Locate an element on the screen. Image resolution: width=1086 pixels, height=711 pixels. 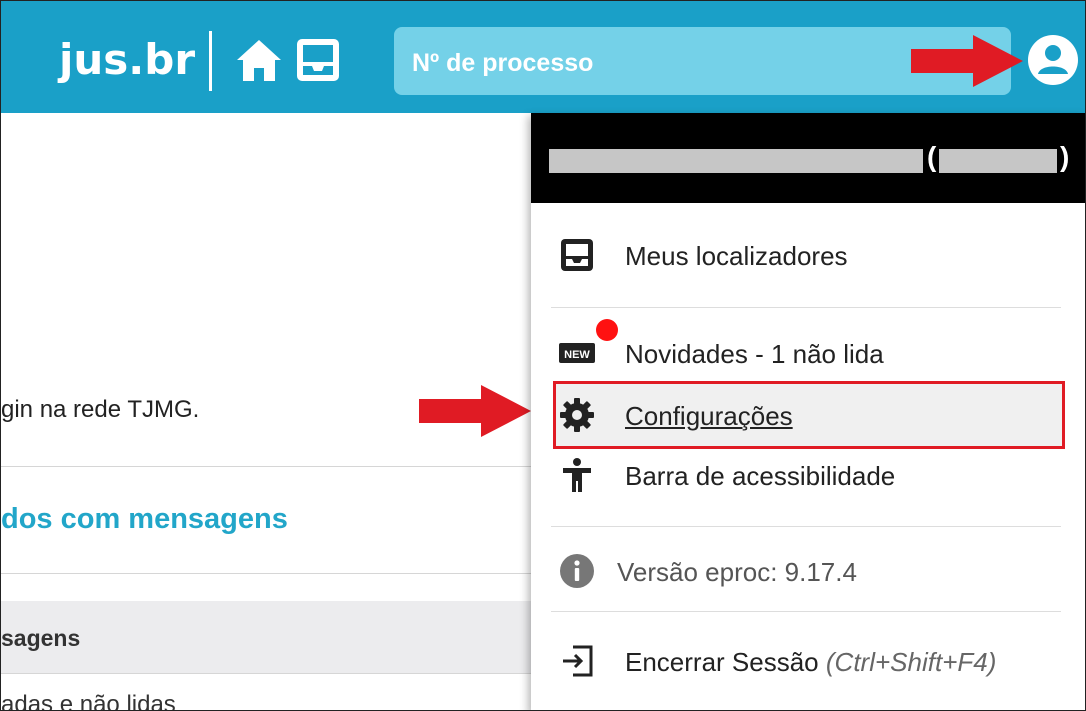
messages-table-header: sagens is located at coordinates (266, 637).